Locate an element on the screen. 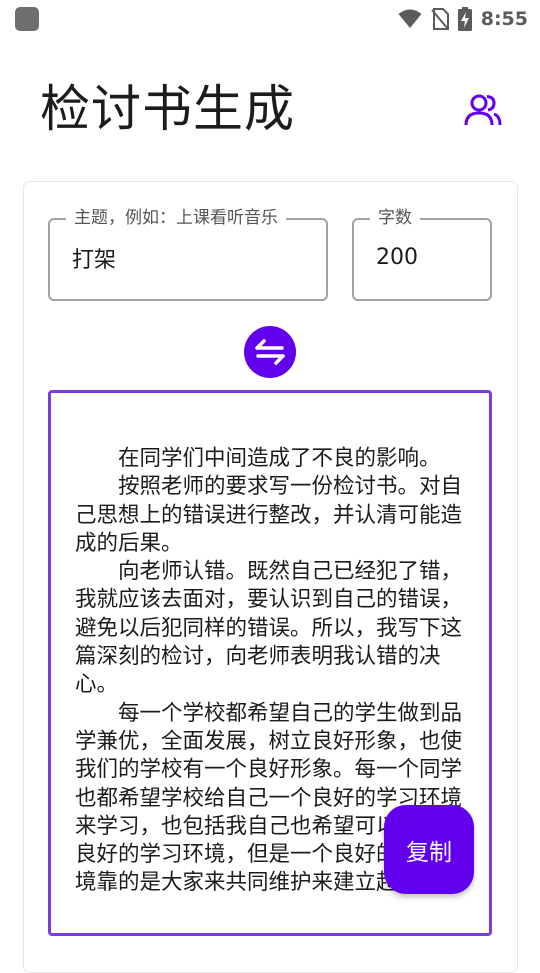  status-icons: 8:55 is located at coordinates (463, 19).